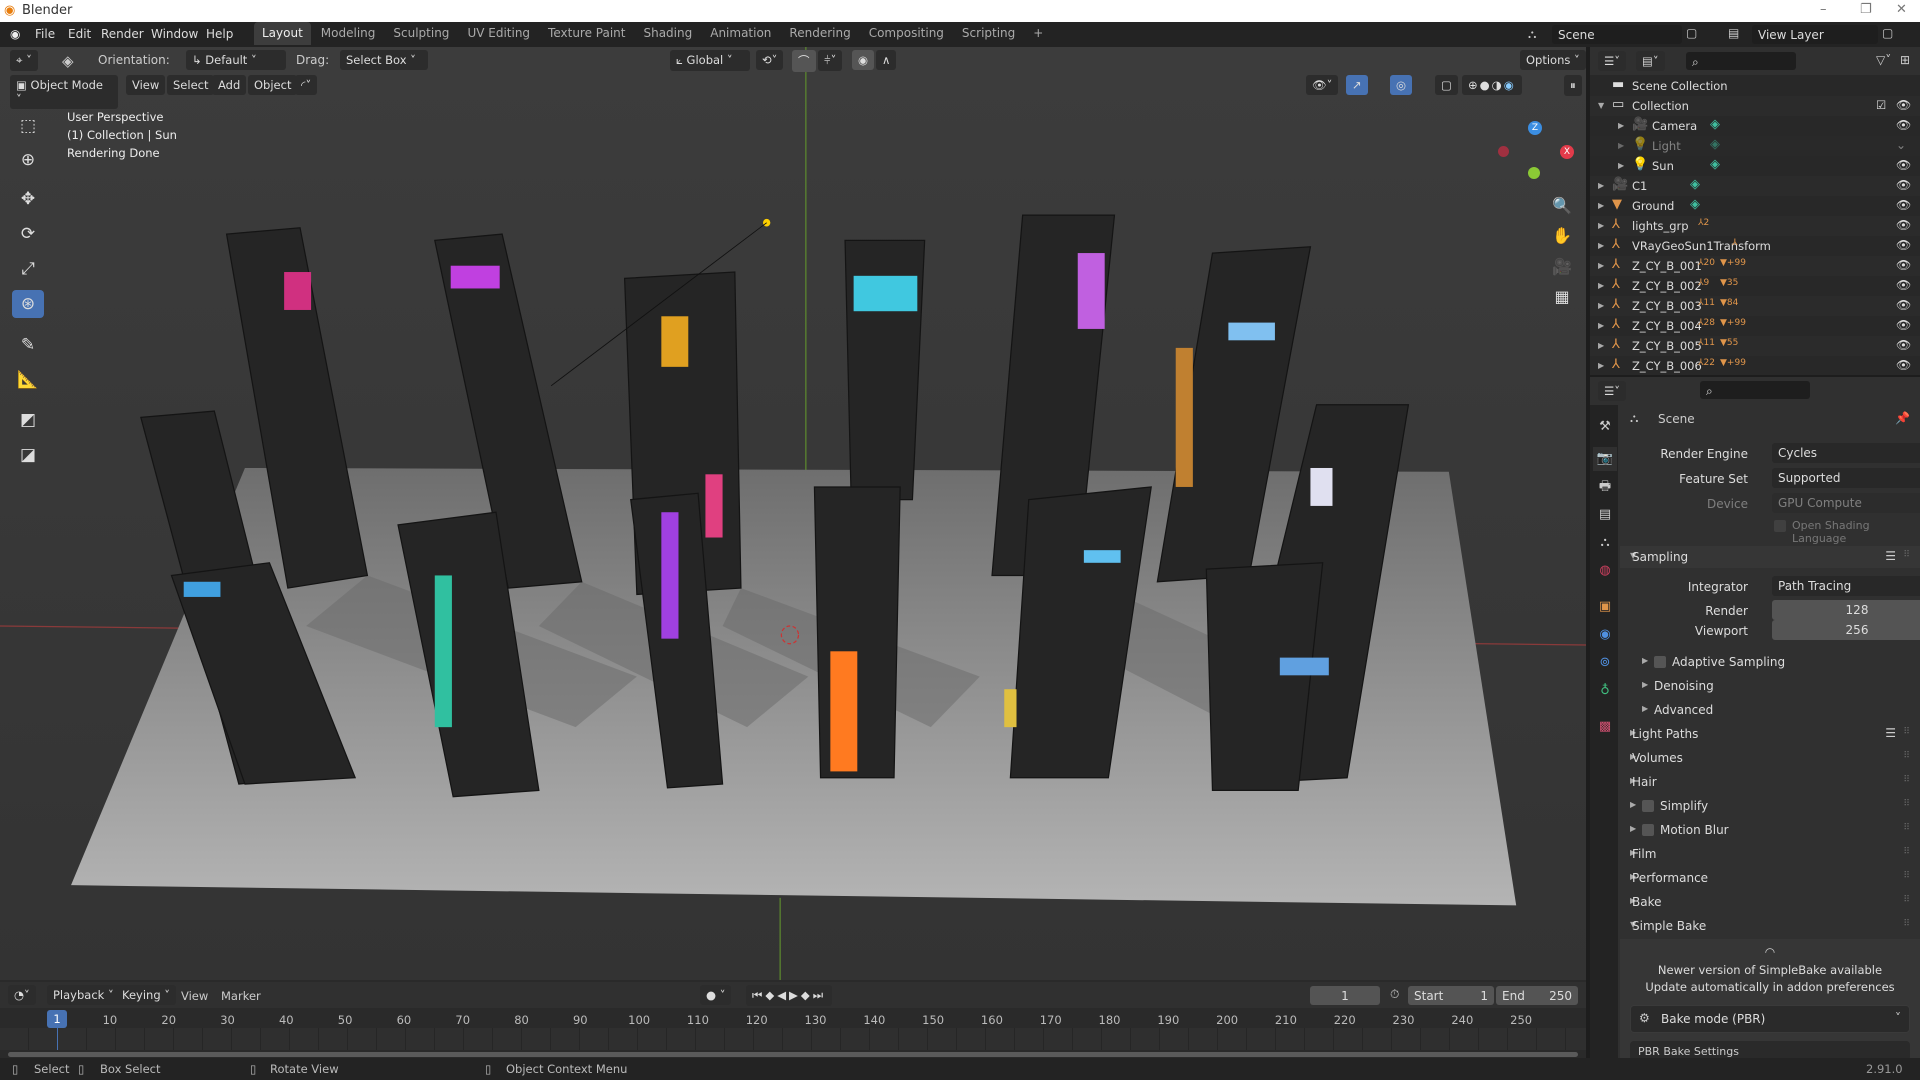  I want to click on pause-render-icon: ⏸, so click(1573, 85).